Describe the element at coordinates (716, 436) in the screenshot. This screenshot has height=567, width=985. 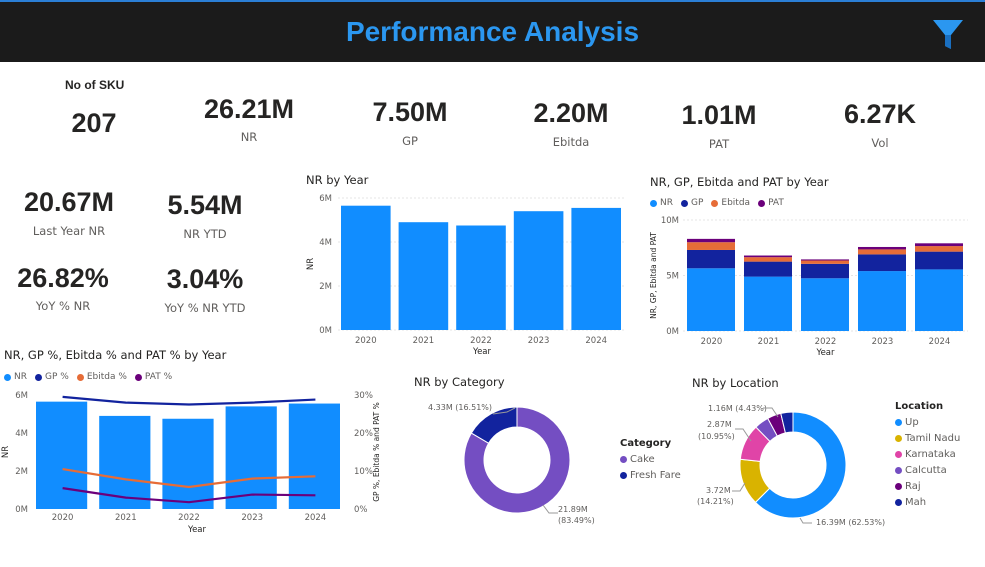
I see `data-label: (10.95%)` at that location.